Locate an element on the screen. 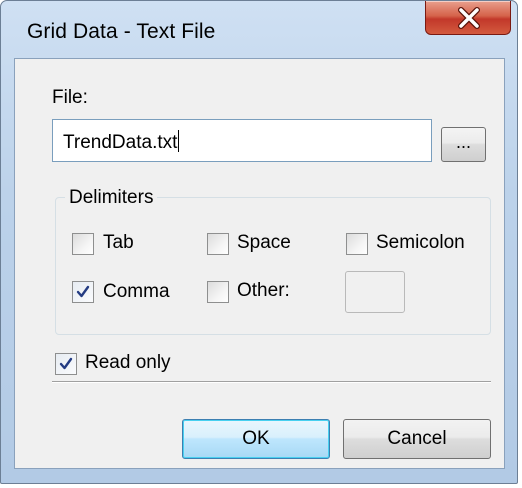 This screenshot has height=488, width=522. file-path-value: TrendData.txt is located at coordinates (120, 142).